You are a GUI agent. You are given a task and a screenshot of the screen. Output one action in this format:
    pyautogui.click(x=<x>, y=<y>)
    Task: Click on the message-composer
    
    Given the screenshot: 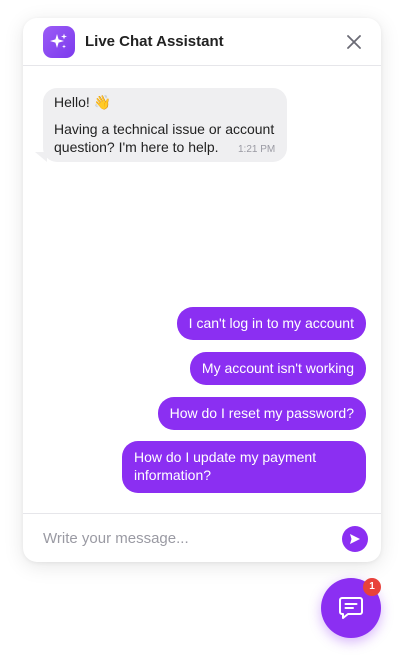 What is the action you would take?
    pyautogui.click(x=202, y=537)
    